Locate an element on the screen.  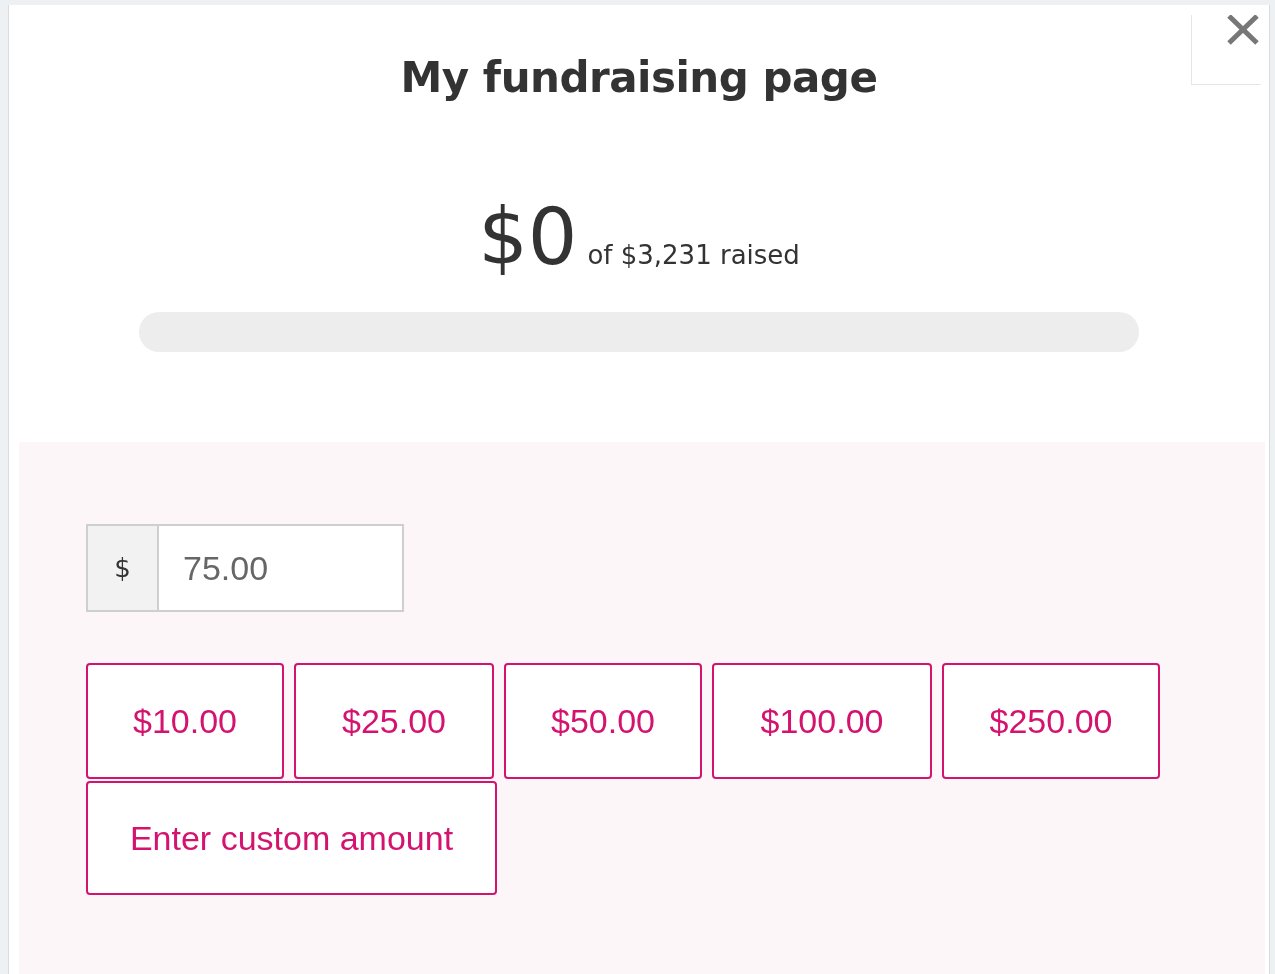
amount-input-group: $ 75.00 is located at coordinates (245, 568).